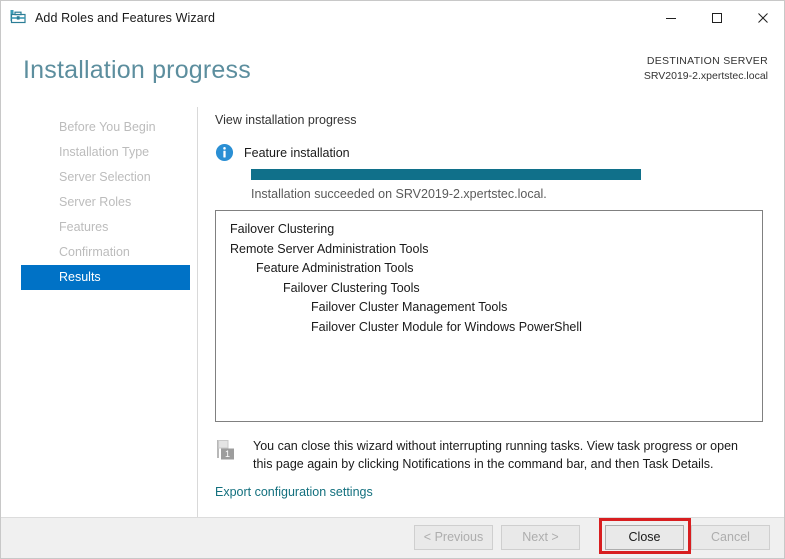  I want to click on feature-installation-row: Feature installation, so click(282, 152).